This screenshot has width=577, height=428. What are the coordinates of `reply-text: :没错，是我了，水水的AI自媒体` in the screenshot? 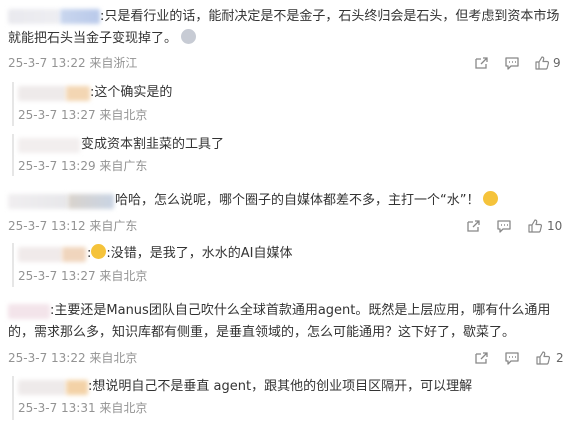 It's located at (199, 253).